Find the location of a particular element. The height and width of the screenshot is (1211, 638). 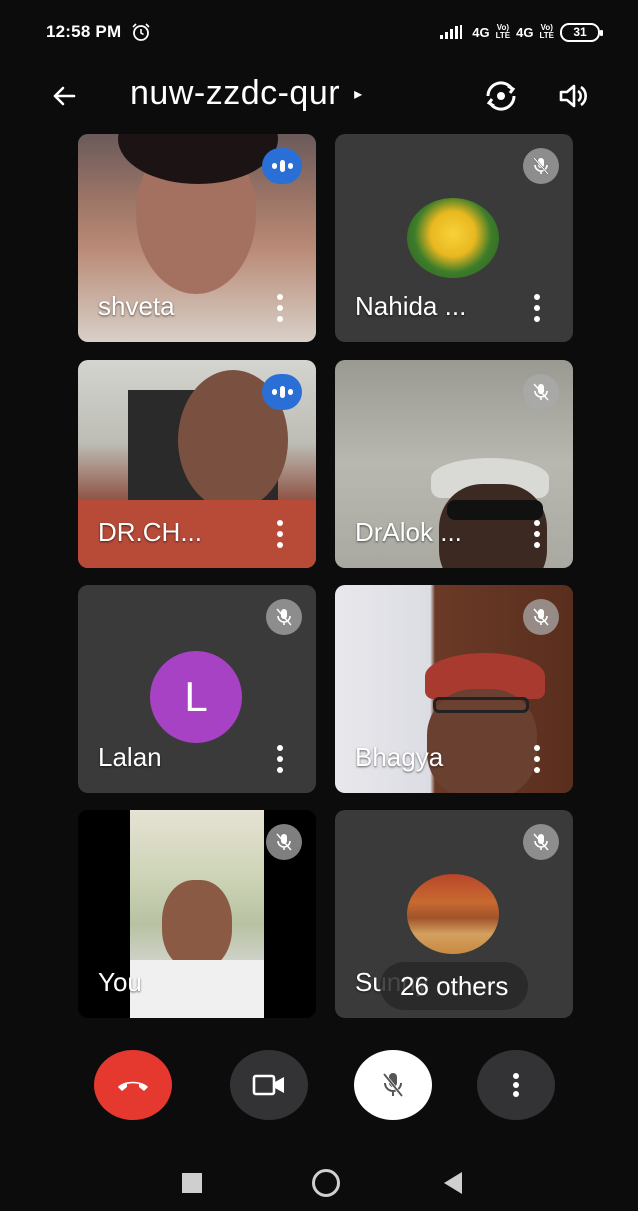

switch-camera-icon is located at coordinates (501, 96).